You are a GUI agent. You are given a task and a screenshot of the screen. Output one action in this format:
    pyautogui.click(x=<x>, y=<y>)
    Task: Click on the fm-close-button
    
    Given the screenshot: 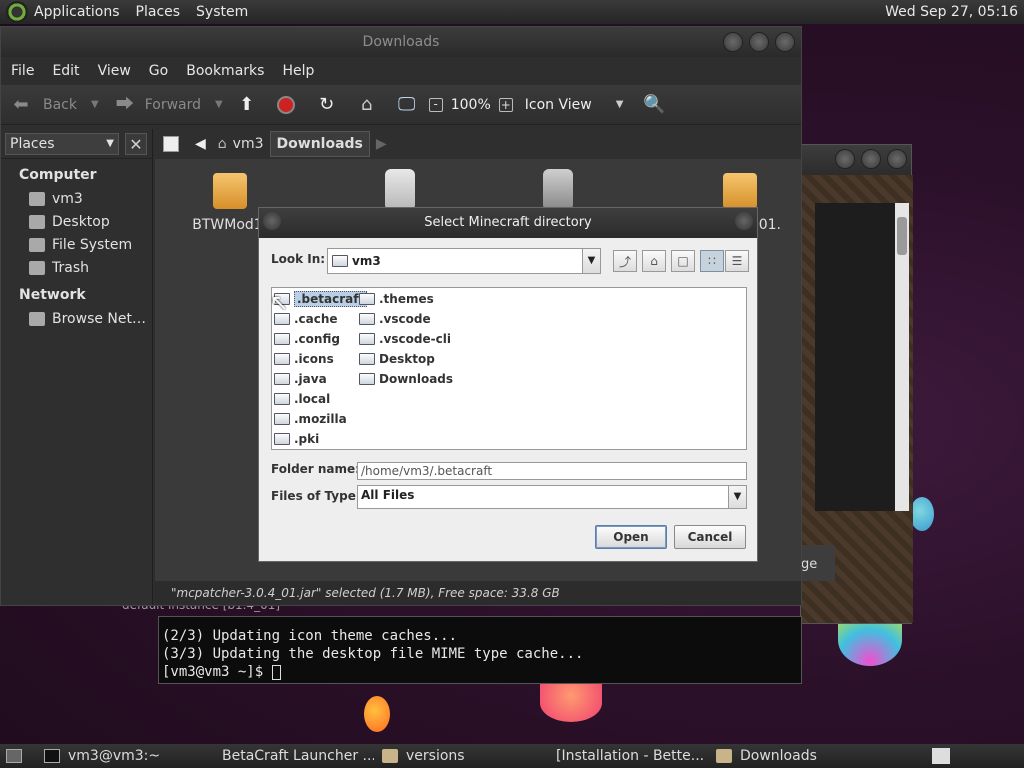 What is the action you would take?
    pyautogui.click(x=785, y=42)
    